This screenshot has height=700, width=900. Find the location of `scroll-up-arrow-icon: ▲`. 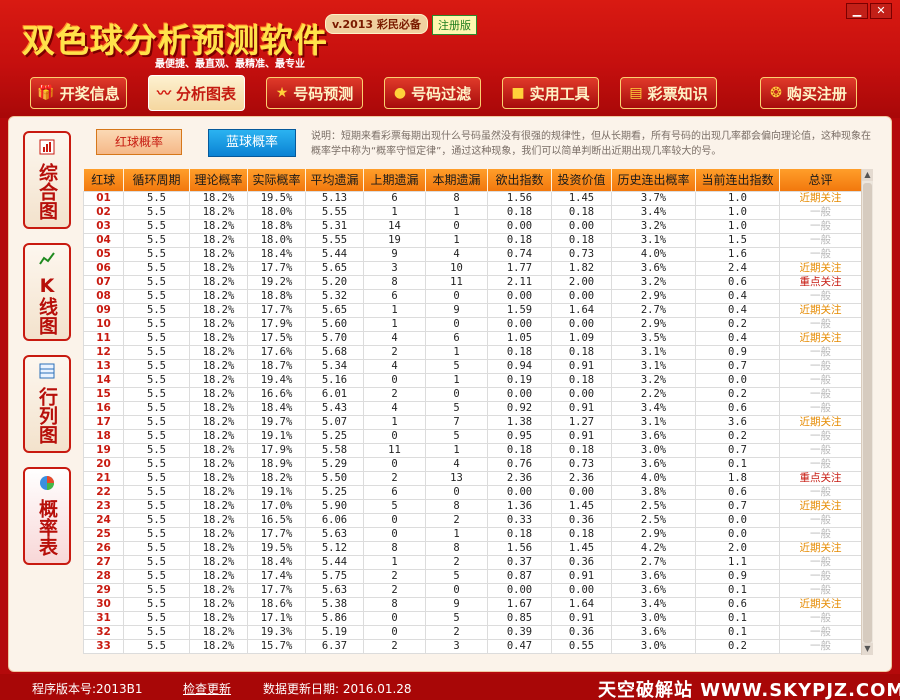

scroll-up-arrow-icon: ▲ is located at coordinates (867, 175).